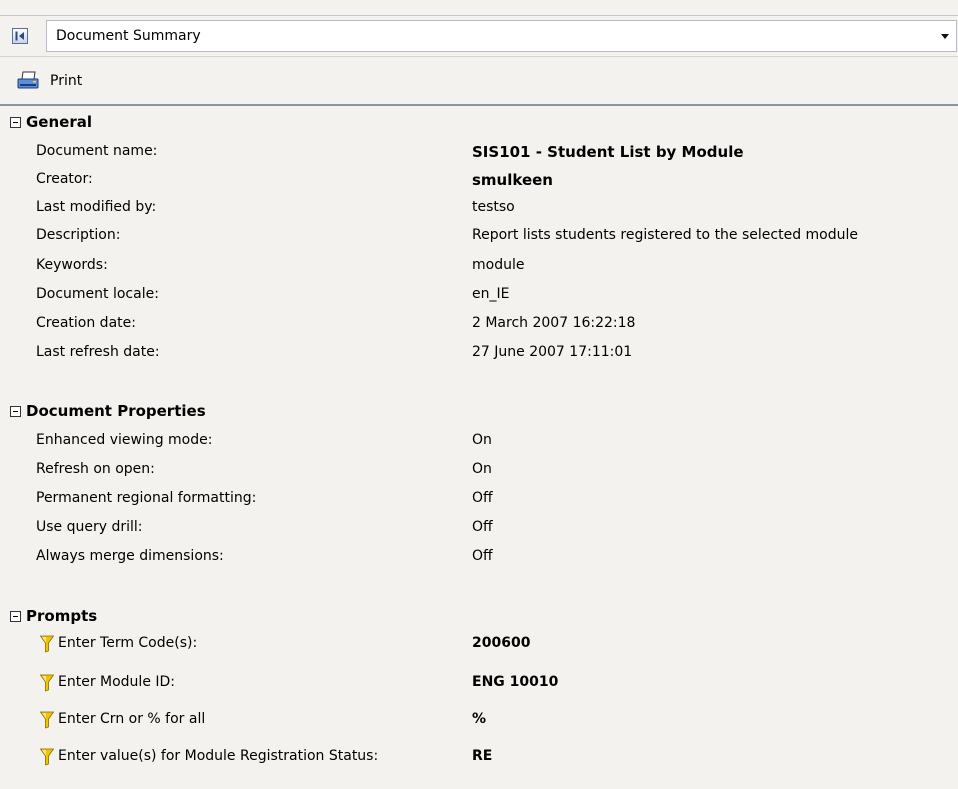 The height and width of the screenshot is (789, 958). I want to click on prompt-label: Enter Term Code(s):, so click(128, 643).